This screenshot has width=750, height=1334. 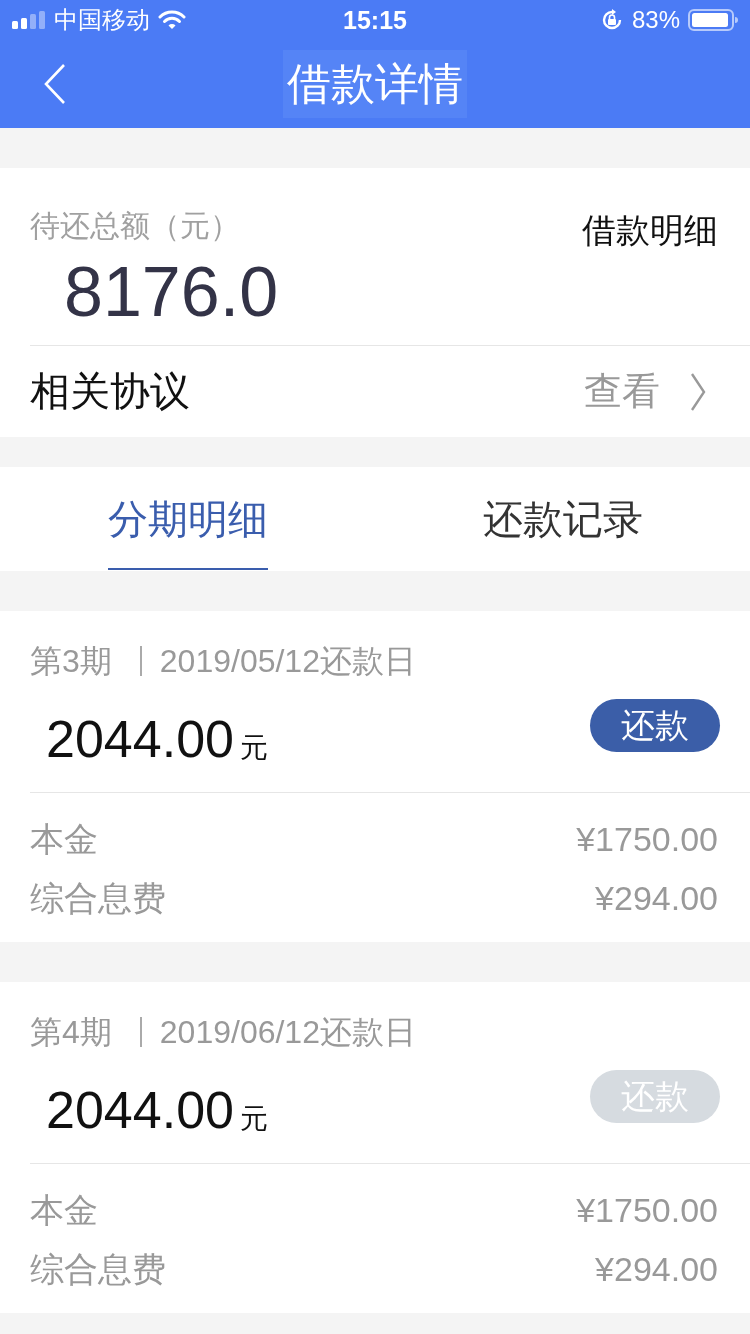 I want to click on tab: 分期明细, so click(x=187, y=519).